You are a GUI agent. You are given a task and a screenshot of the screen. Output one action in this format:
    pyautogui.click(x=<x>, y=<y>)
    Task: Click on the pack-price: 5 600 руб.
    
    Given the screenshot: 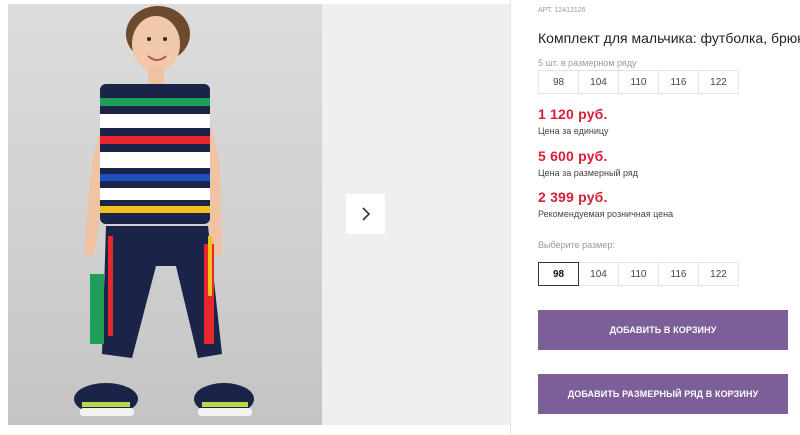 What is the action you would take?
    pyautogui.click(x=573, y=156)
    